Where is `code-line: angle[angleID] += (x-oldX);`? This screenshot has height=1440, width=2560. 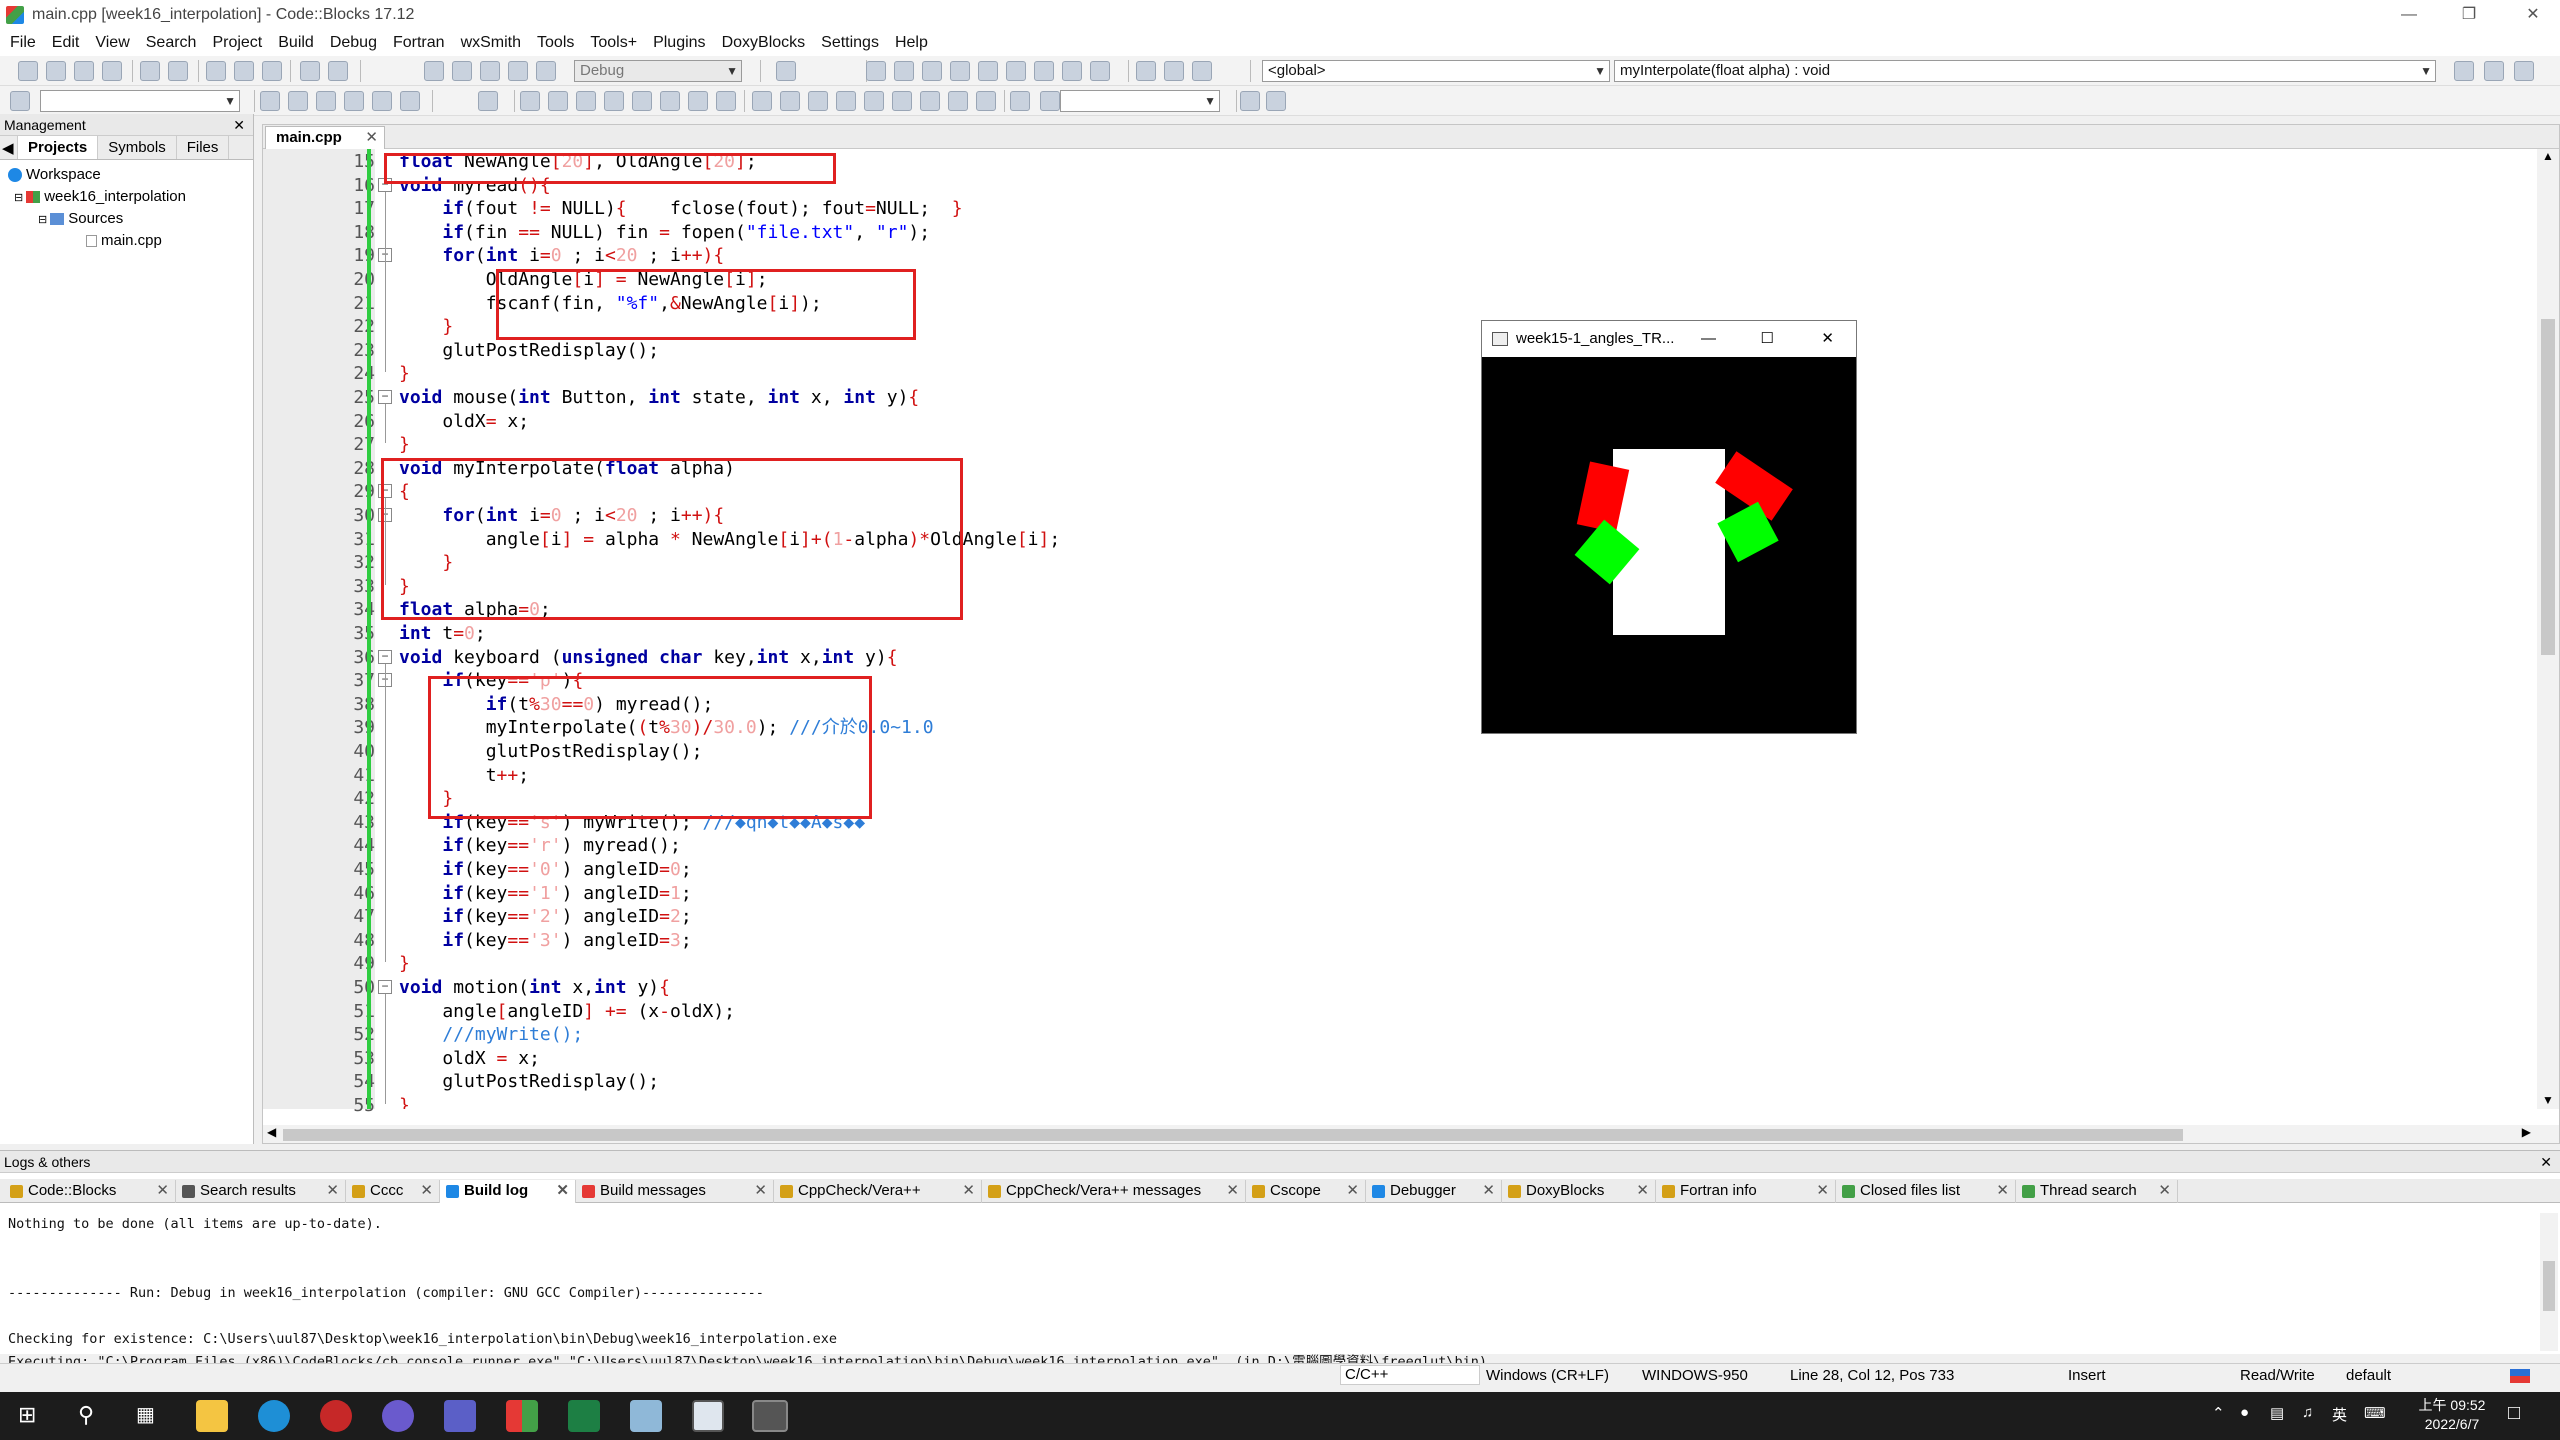 code-line: angle[angleID] += (x-oldX); is located at coordinates (567, 1012).